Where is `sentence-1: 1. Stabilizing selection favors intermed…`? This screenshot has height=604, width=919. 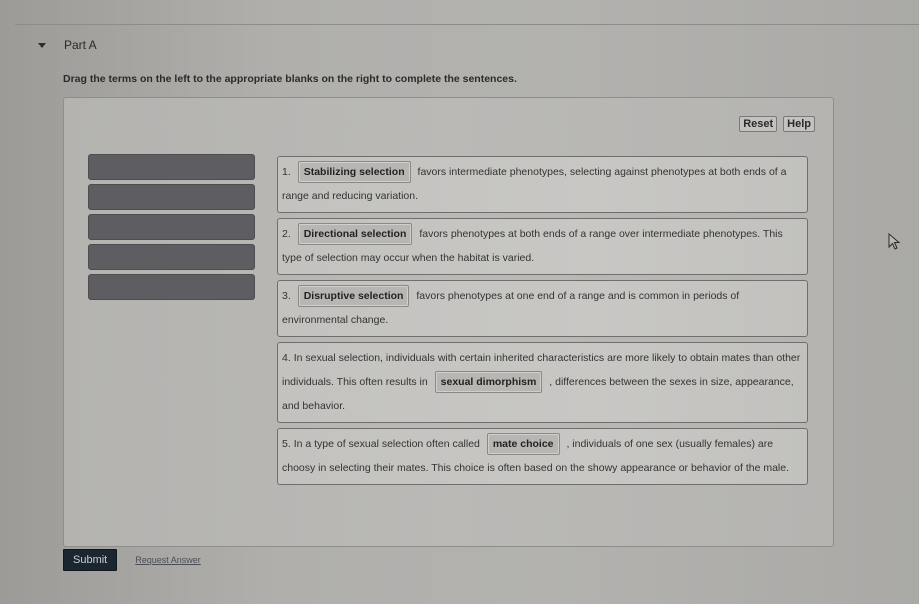
sentence-1: 1. Stabilizing selection favors intermed… is located at coordinates (542, 184).